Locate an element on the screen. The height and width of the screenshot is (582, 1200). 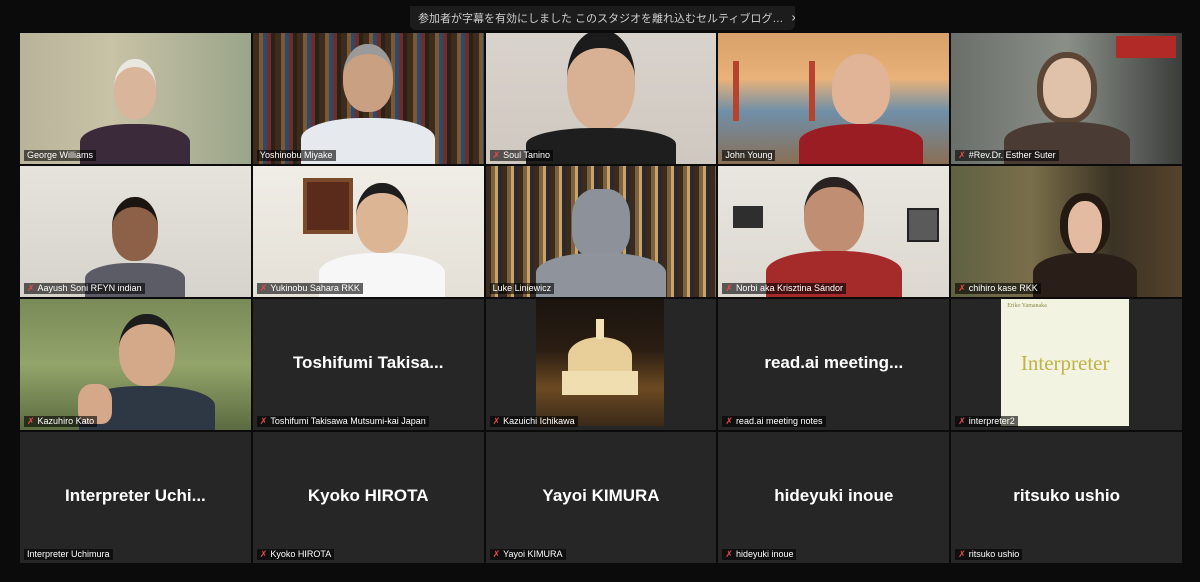
interpreter-card-subtitle: Eriko Yamanaka is located at coordinates (1027, 306).